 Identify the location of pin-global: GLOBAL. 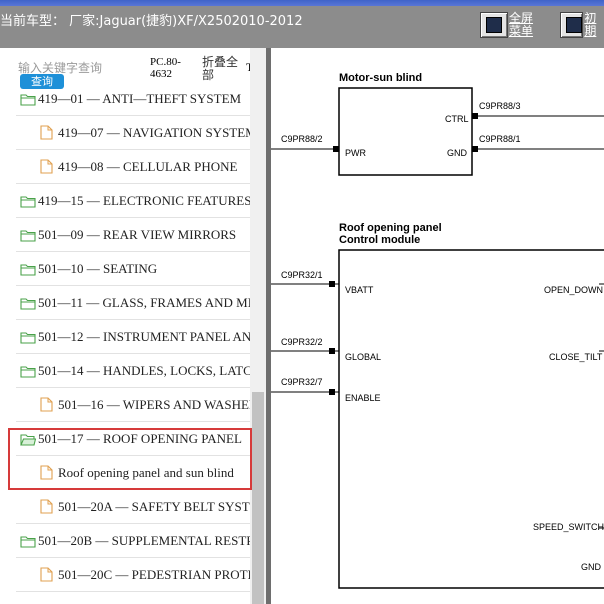
(363, 357).